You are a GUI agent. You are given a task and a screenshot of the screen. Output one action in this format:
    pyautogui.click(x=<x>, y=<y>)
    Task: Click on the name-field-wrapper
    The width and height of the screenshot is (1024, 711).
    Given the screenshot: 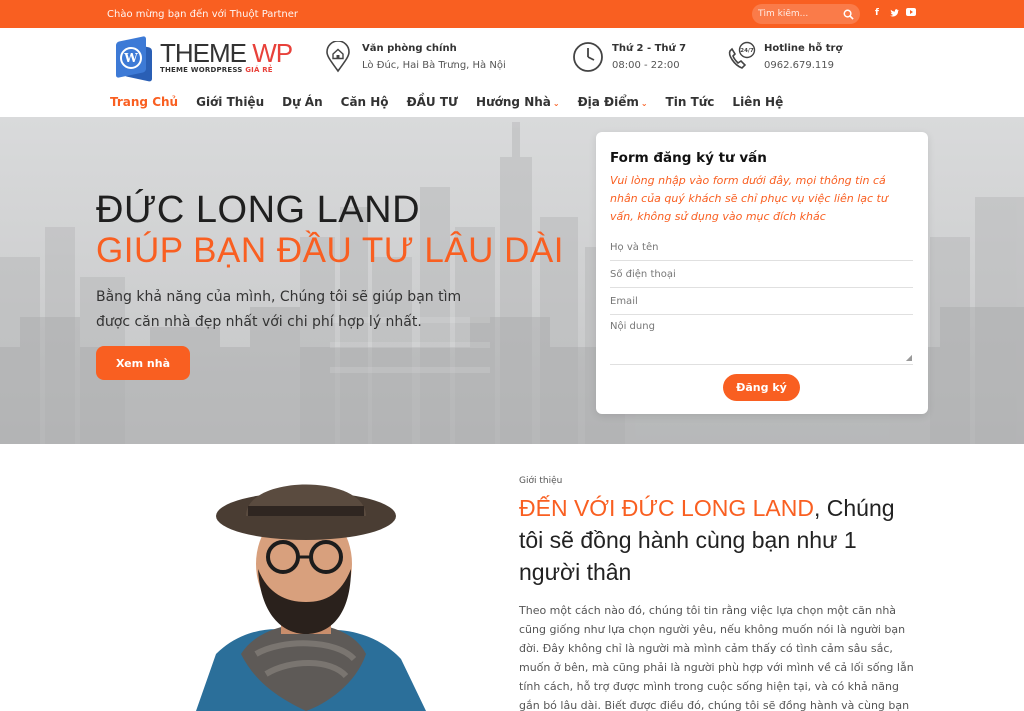 What is the action you would take?
    pyautogui.click(x=761, y=247)
    